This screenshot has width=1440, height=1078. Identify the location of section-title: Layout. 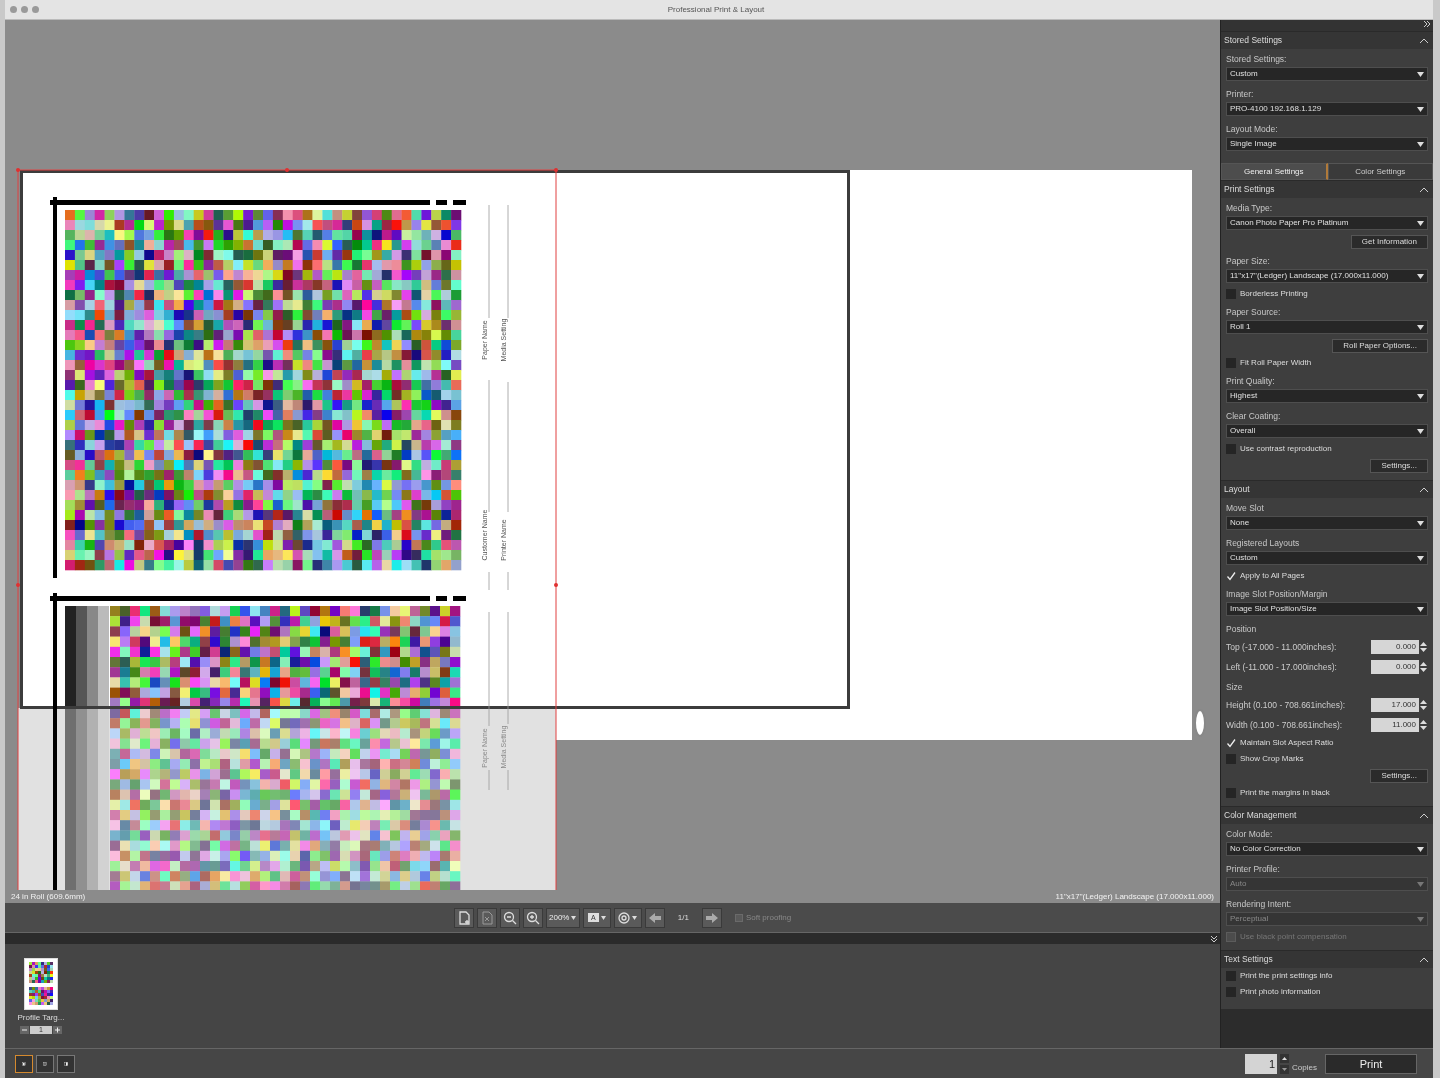
(1237, 489).